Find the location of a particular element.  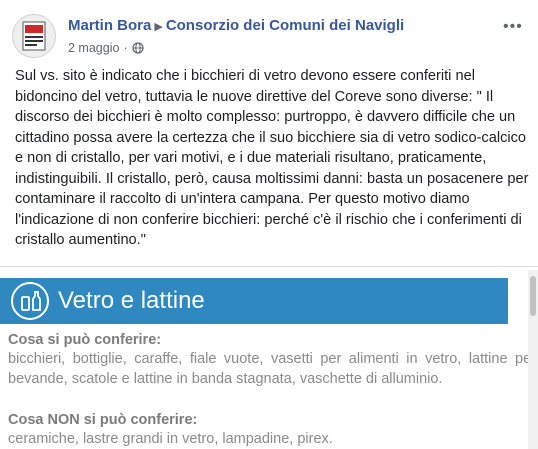

post-meta: 2 maggio · is located at coordinates (106, 48).